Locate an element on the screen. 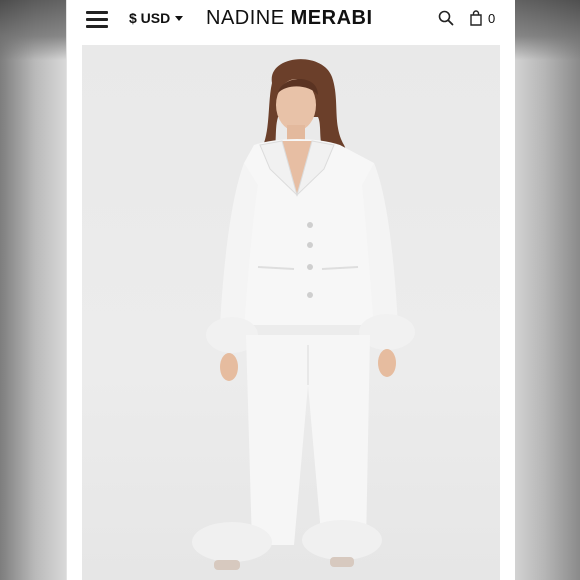 This screenshot has height=580, width=580. backdrop-shade-left is located at coordinates (33, 30).